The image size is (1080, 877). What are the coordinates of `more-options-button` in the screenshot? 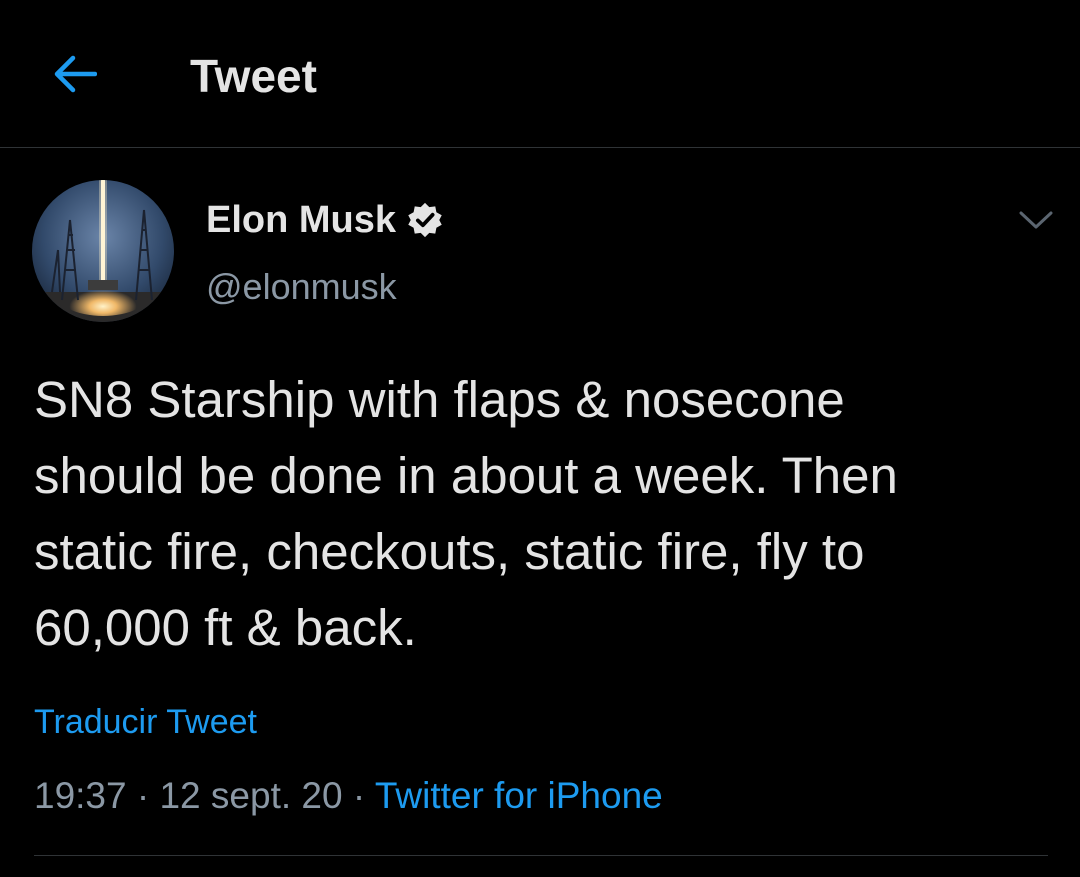 It's located at (1036, 220).